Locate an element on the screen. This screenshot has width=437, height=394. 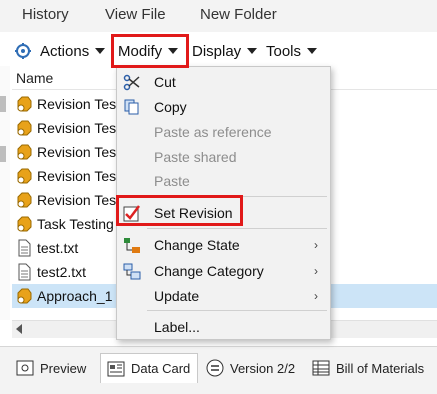
version-icon is located at coordinates (215, 368).